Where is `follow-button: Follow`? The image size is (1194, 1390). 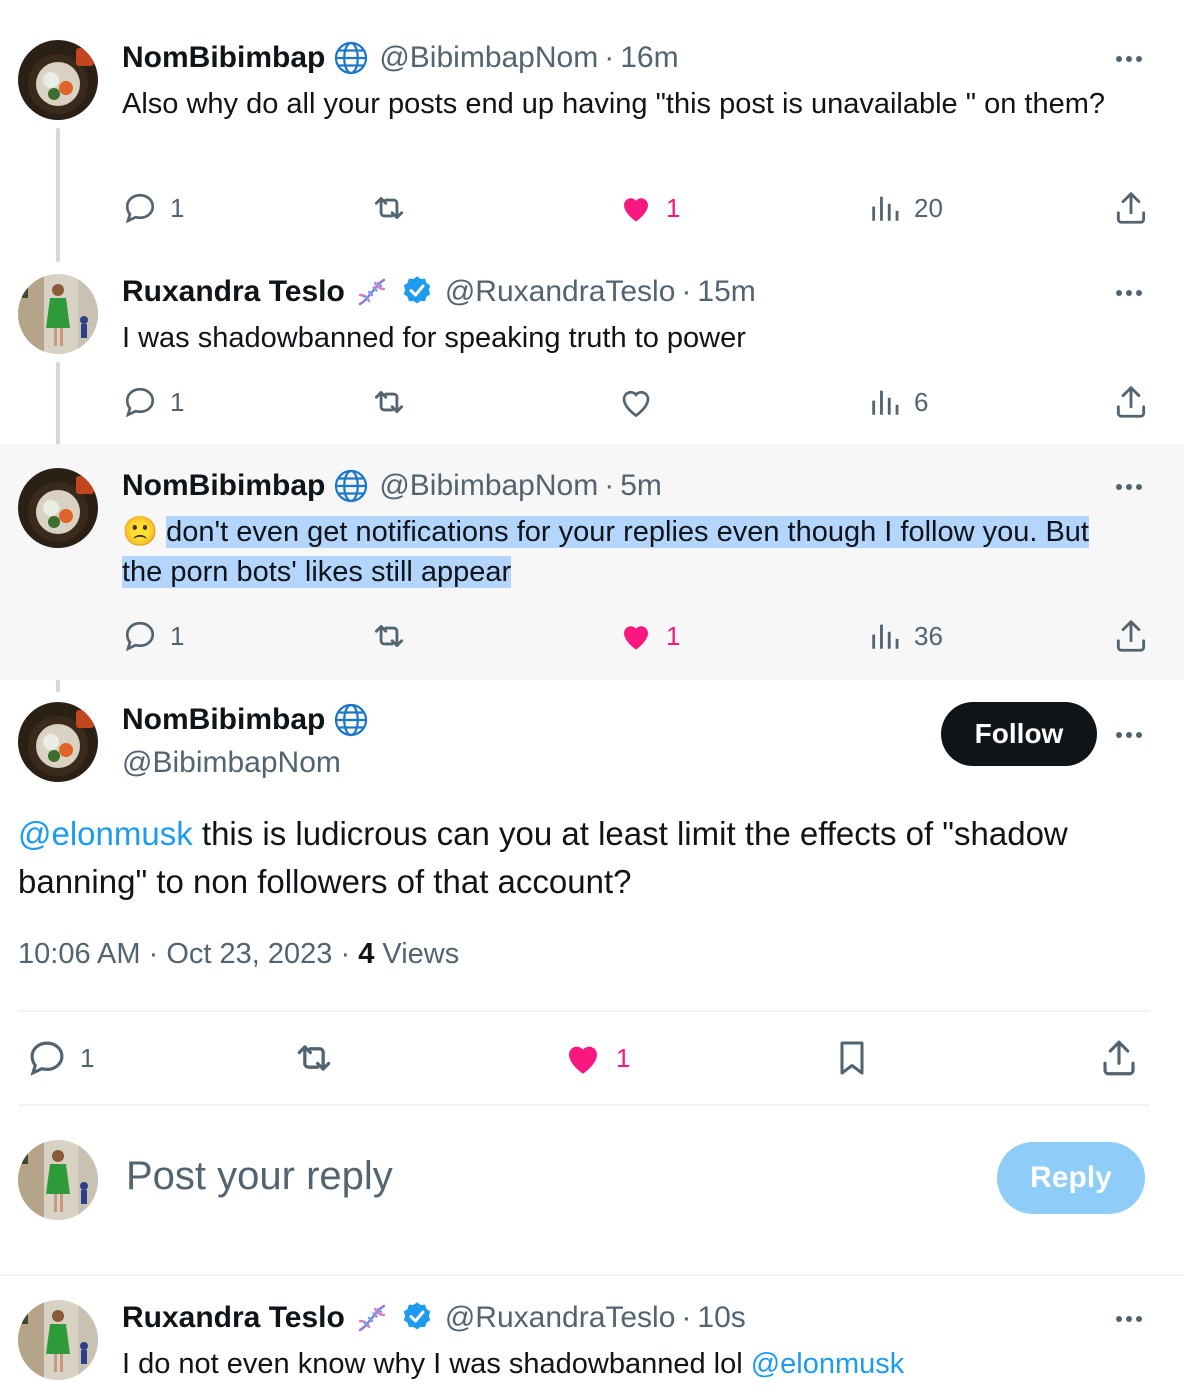
follow-button: Follow is located at coordinates (1019, 734).